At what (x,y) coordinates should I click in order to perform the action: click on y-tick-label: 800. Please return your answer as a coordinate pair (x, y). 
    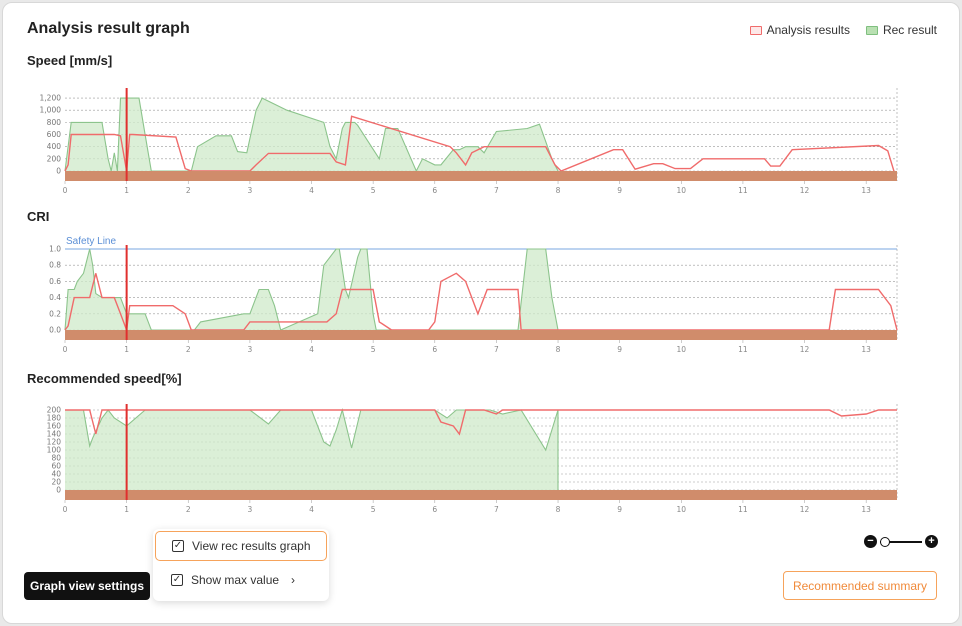
    Looking at the image, I should click on (54, 122).